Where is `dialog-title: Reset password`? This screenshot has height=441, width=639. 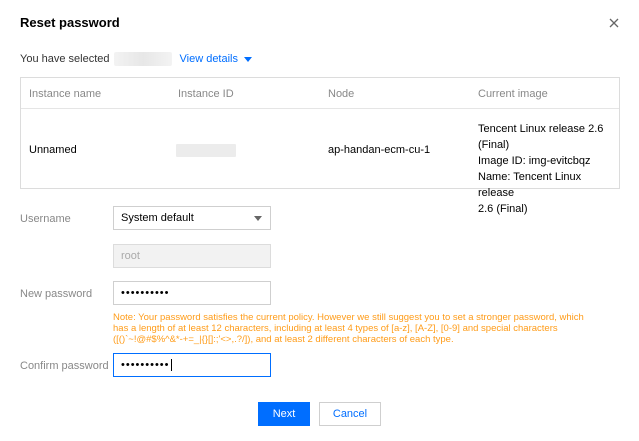
dialog-title: Reset password is located at coordinates (70, 22).